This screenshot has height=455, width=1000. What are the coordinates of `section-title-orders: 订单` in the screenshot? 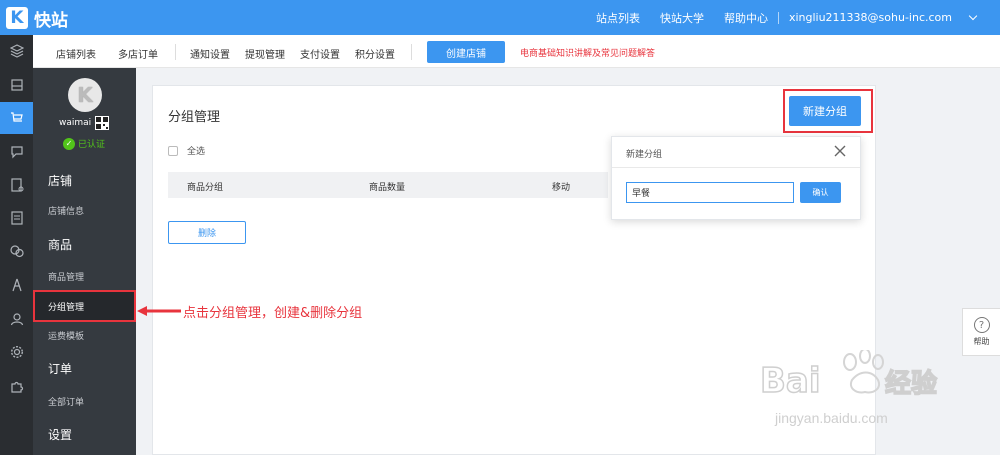 It's located at (60, 369).